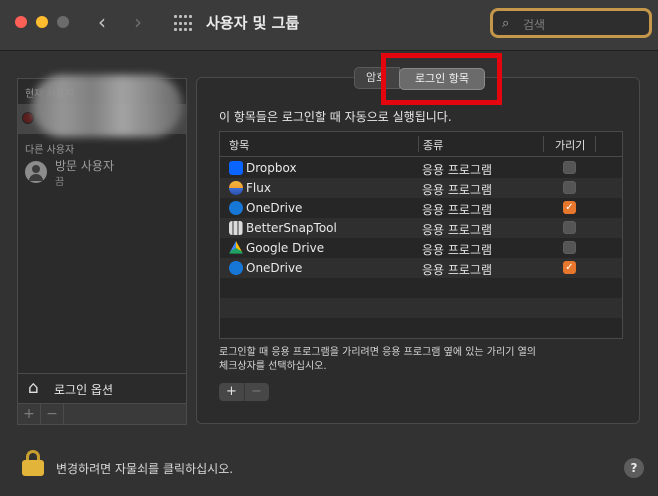 The height and width of the screenshot is (496, 658). Describe the element at coordinates (421, 188) in the screenshot. I see `table-row: Flux 응용 프로그램` at that location.